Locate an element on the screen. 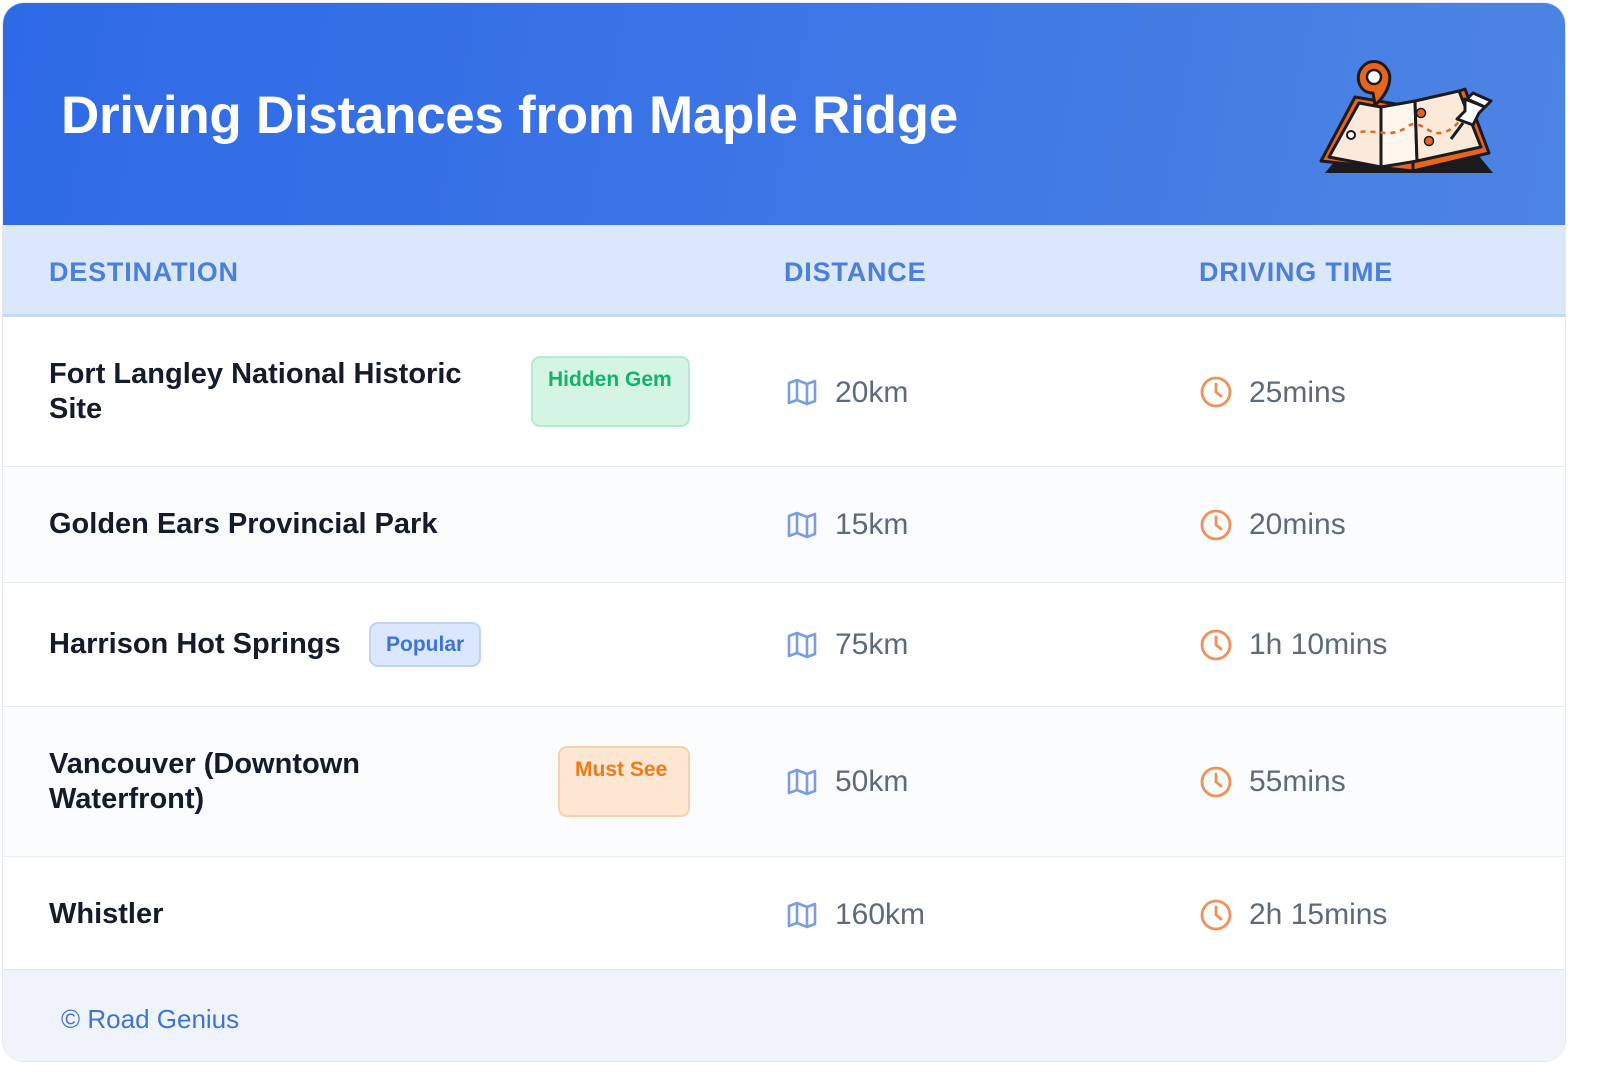 The width and height of the screenshot is (1604, 1088). table-row: Whistler 160km 2h 15mins is located at coordinates (784, 913).